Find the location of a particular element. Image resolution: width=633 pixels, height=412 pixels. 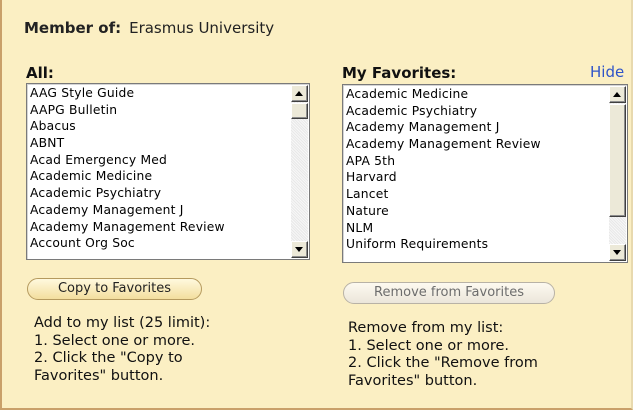

all-list-title: All: is located at coordinates (40, 73).